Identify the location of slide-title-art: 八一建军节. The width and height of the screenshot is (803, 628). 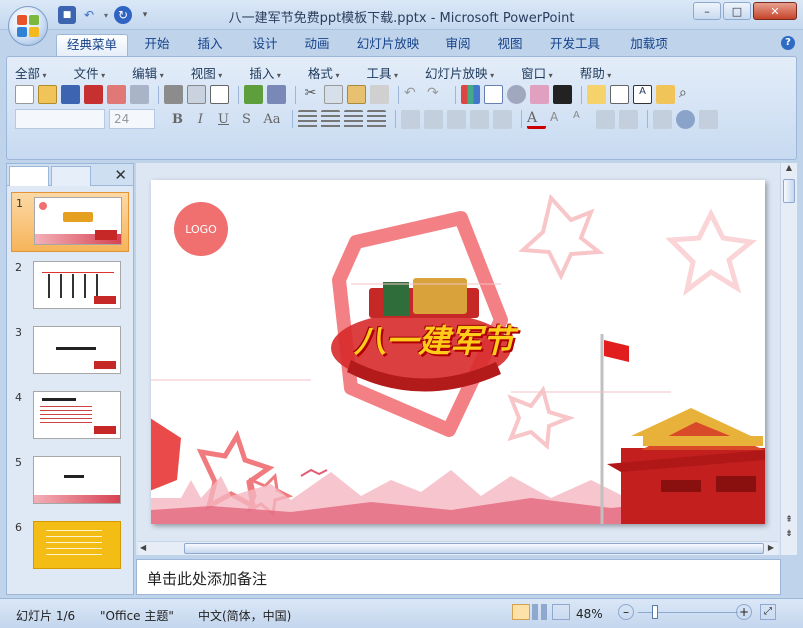
(434, 339).